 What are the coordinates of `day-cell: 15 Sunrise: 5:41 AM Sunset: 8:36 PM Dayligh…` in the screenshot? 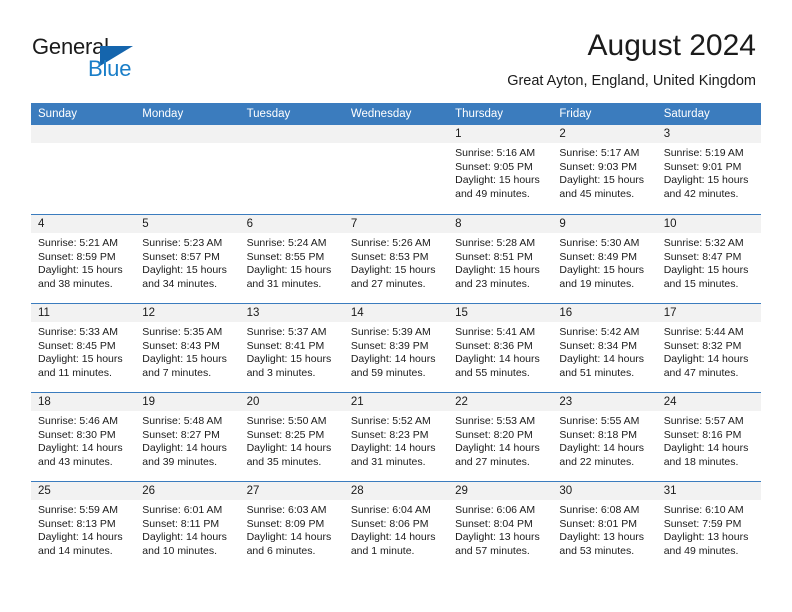 It's located at (500, 348).